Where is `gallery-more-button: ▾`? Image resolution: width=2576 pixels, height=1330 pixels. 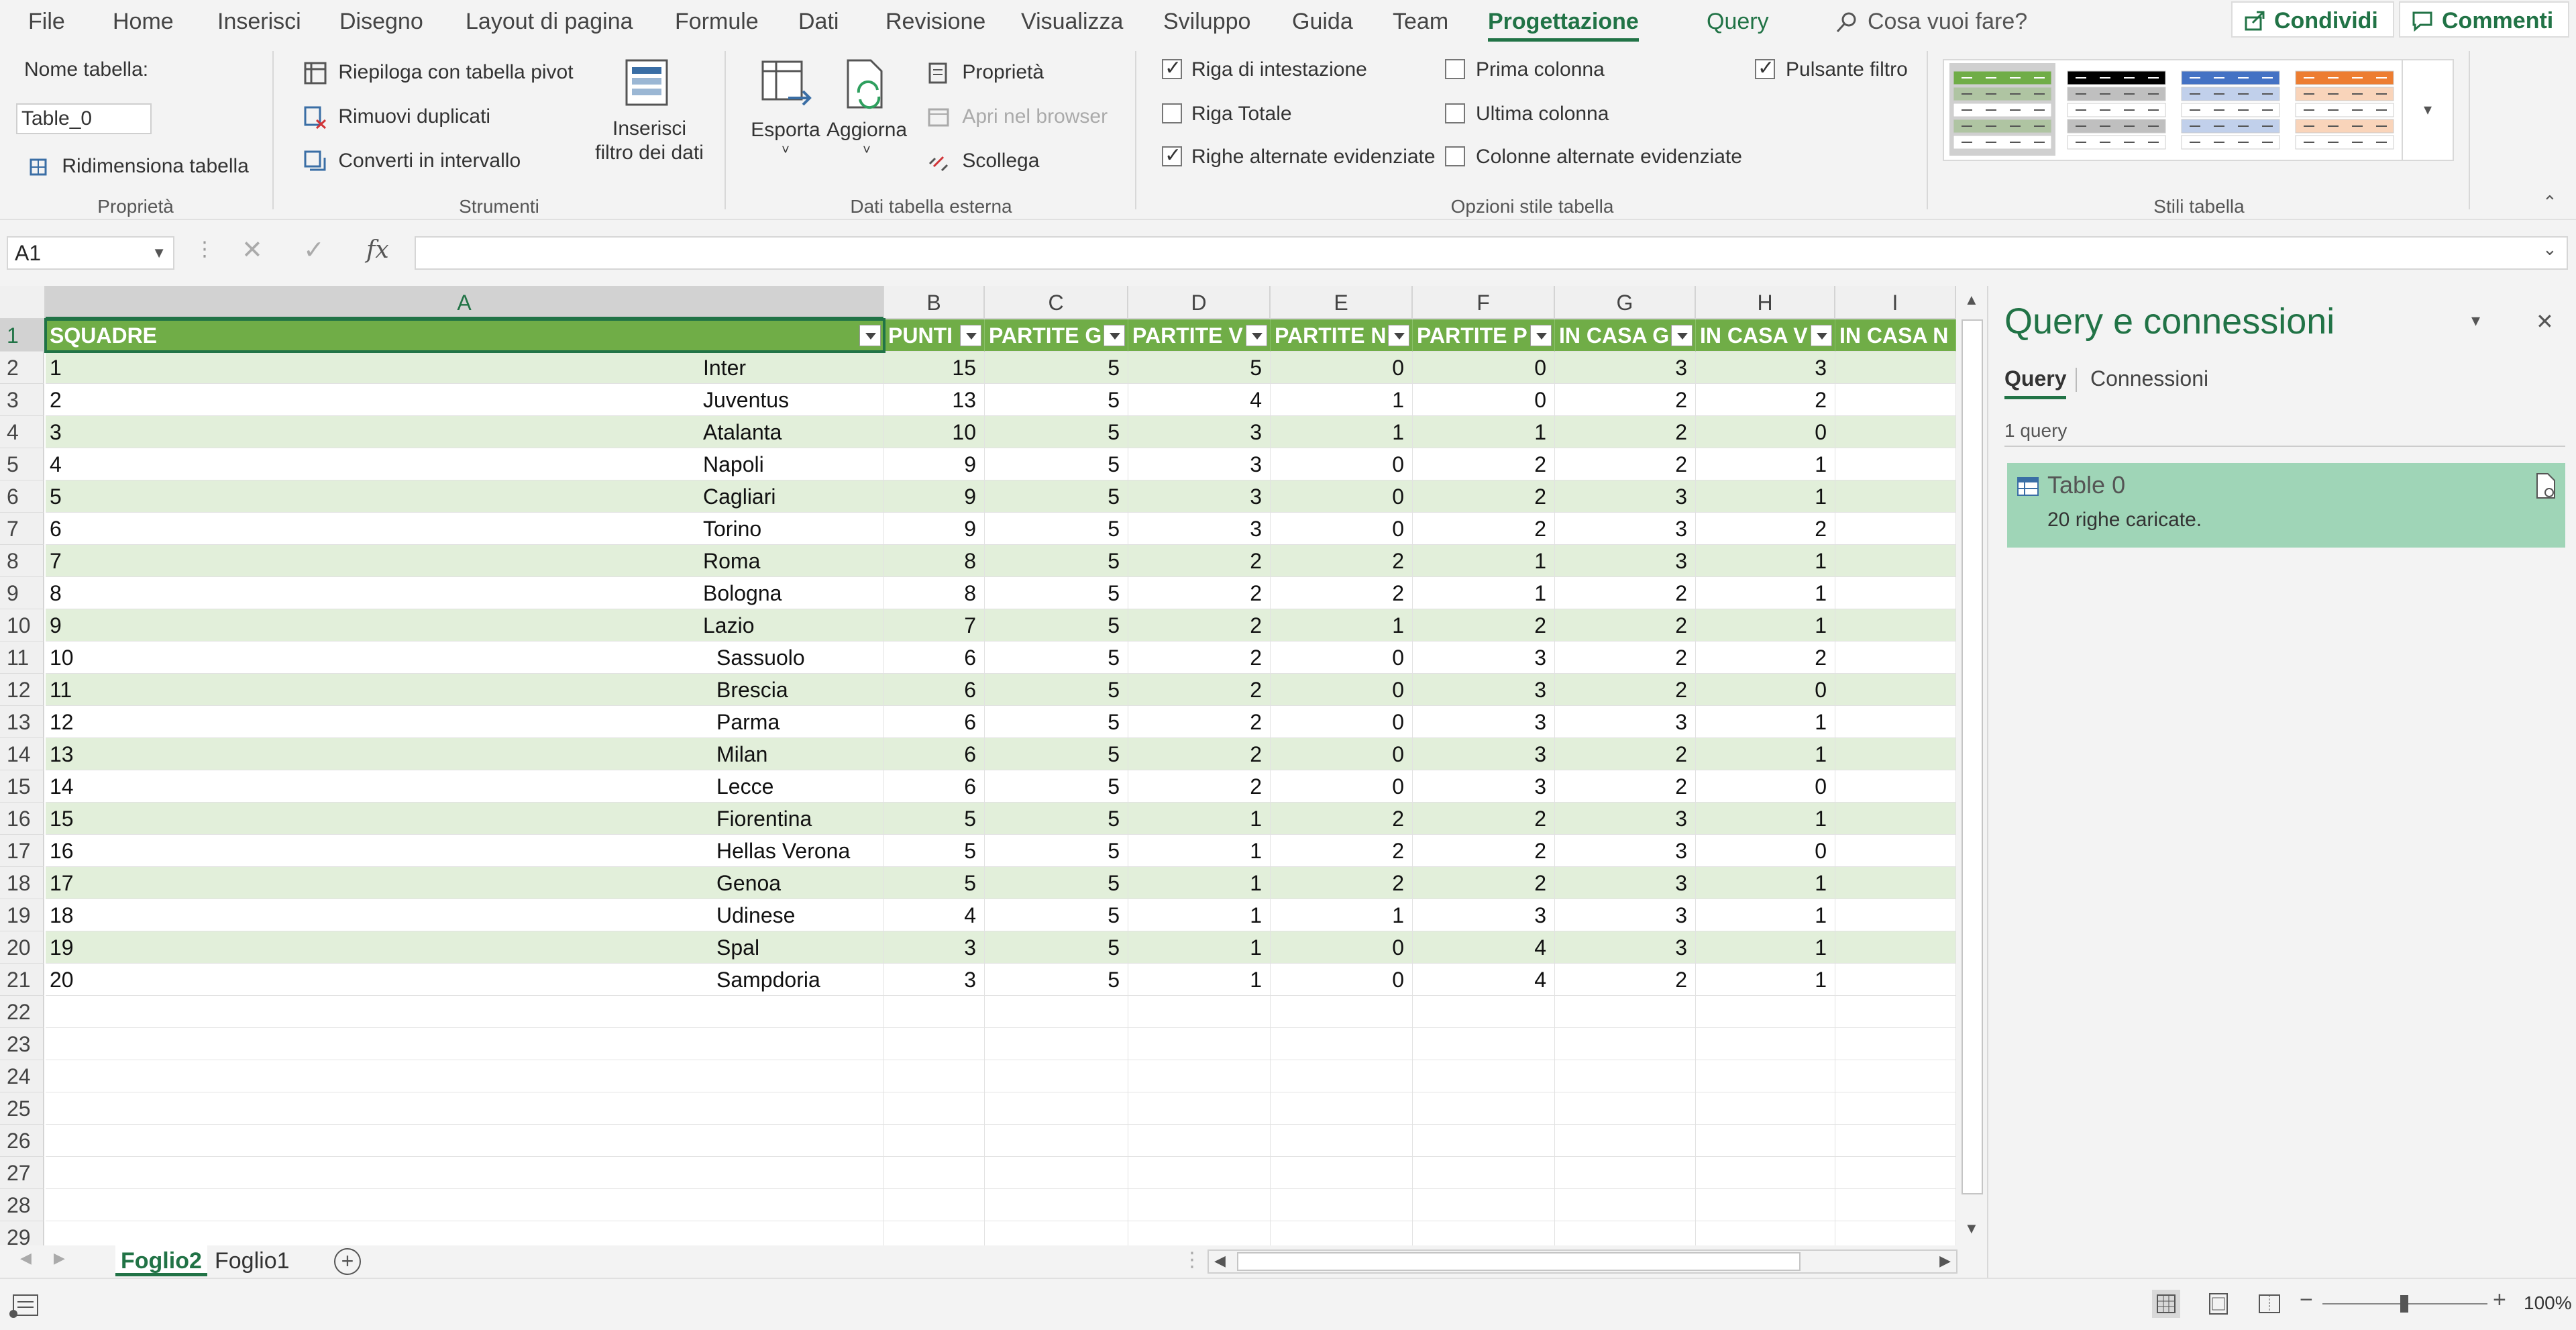 gallery-more-button: ▾ is located at coordinates (2427, 110).